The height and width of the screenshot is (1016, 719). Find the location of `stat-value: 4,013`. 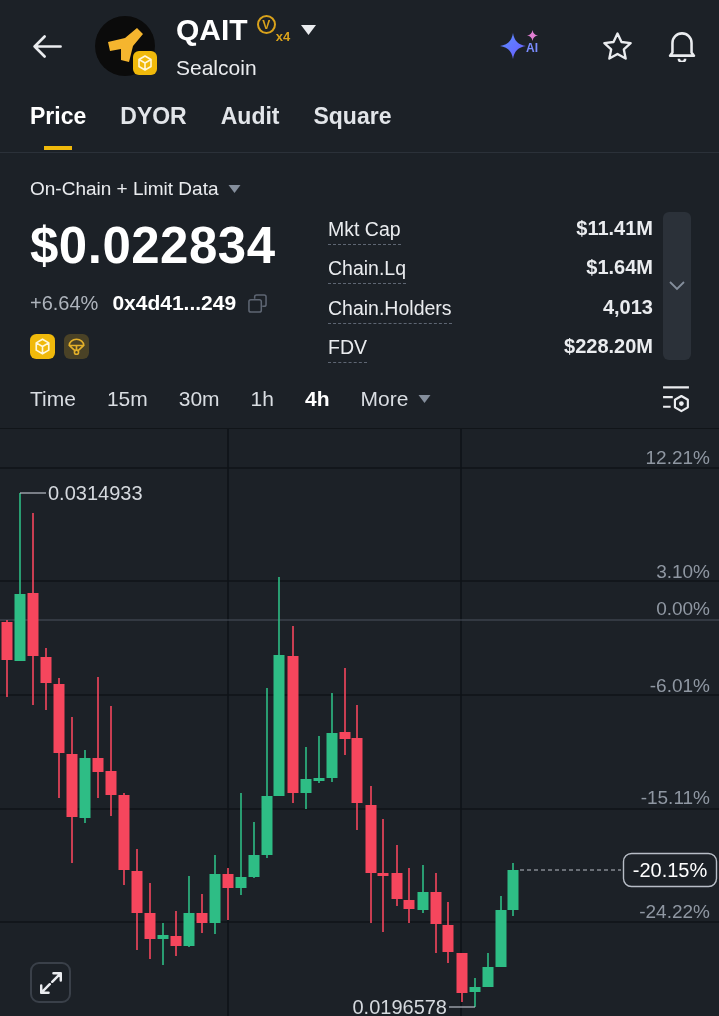

stat-value: 4,013 is located at coordinates (627, 306).